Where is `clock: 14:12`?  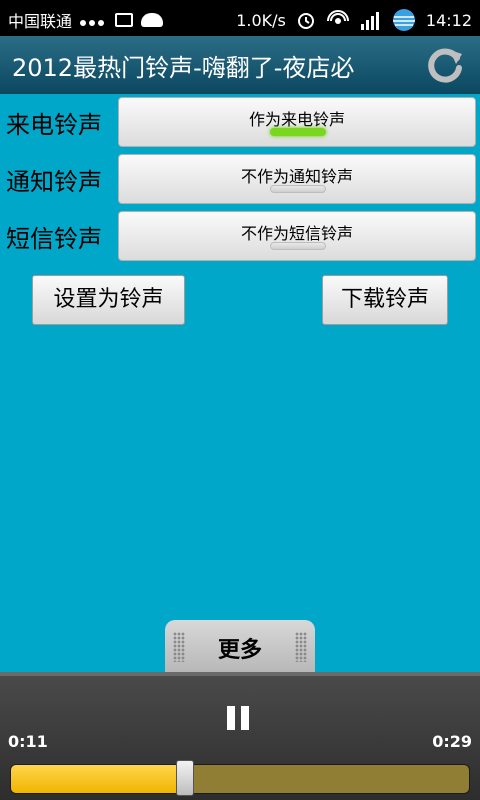
clock: 14:12 is located at coordinates (448, 20).